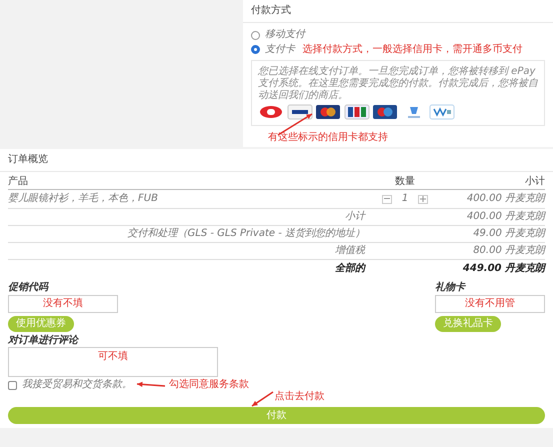 The width and height of the screenshot is (553, 447). Describe the element at coordinates (450, 288) in the screenshot. I see `gift-card-label: 礼物卡` at that location.